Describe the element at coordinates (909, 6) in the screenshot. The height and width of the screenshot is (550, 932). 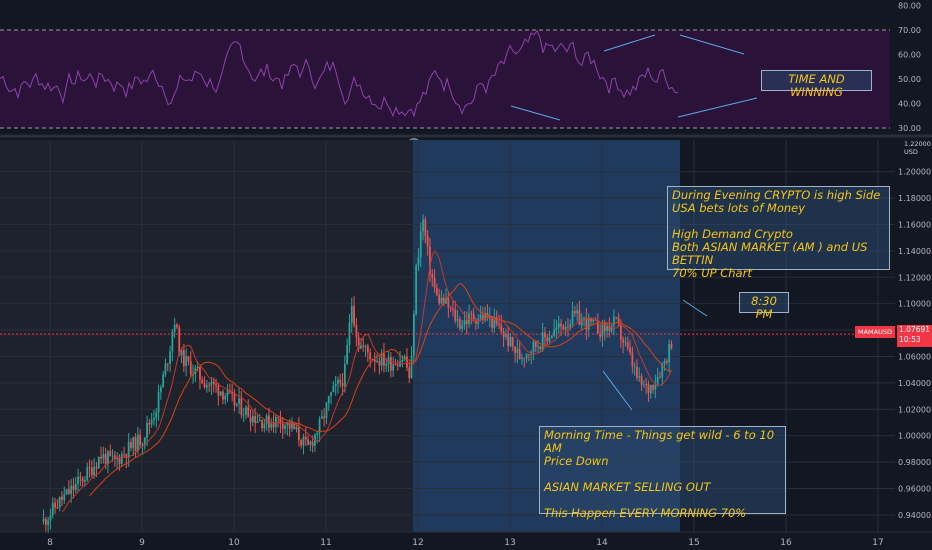
I see `oscillator-tick-label: 80.00` at that location.